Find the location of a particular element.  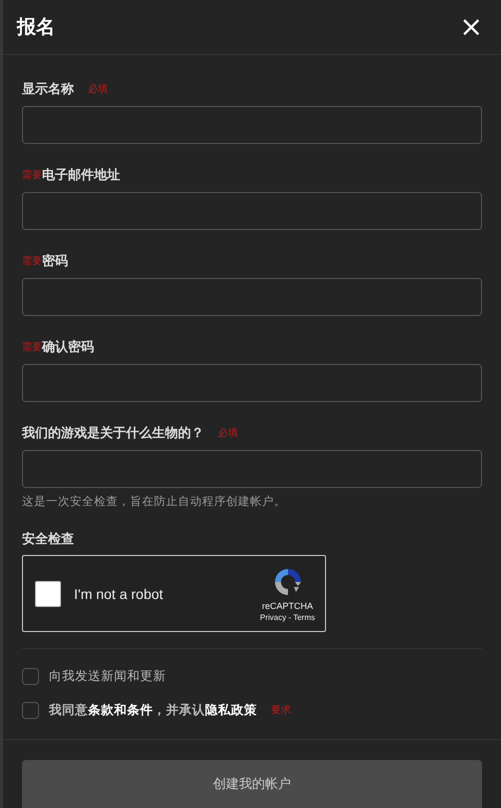

section-label: 安全检查 is located at coordinates (48, 539).